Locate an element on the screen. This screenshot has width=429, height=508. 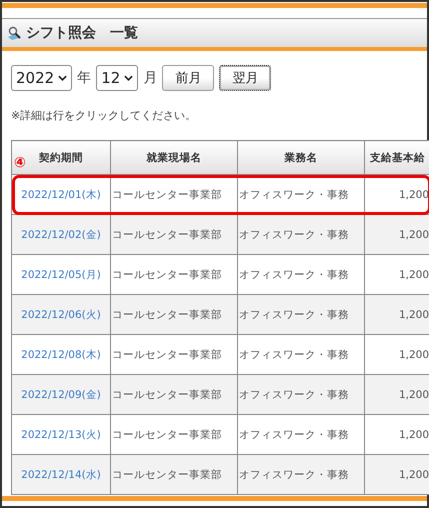
table-row: 2022/12/06(火) コールセンター事業部 オフィスワーク・事務 1,200 is located at coordinates (220, 314).